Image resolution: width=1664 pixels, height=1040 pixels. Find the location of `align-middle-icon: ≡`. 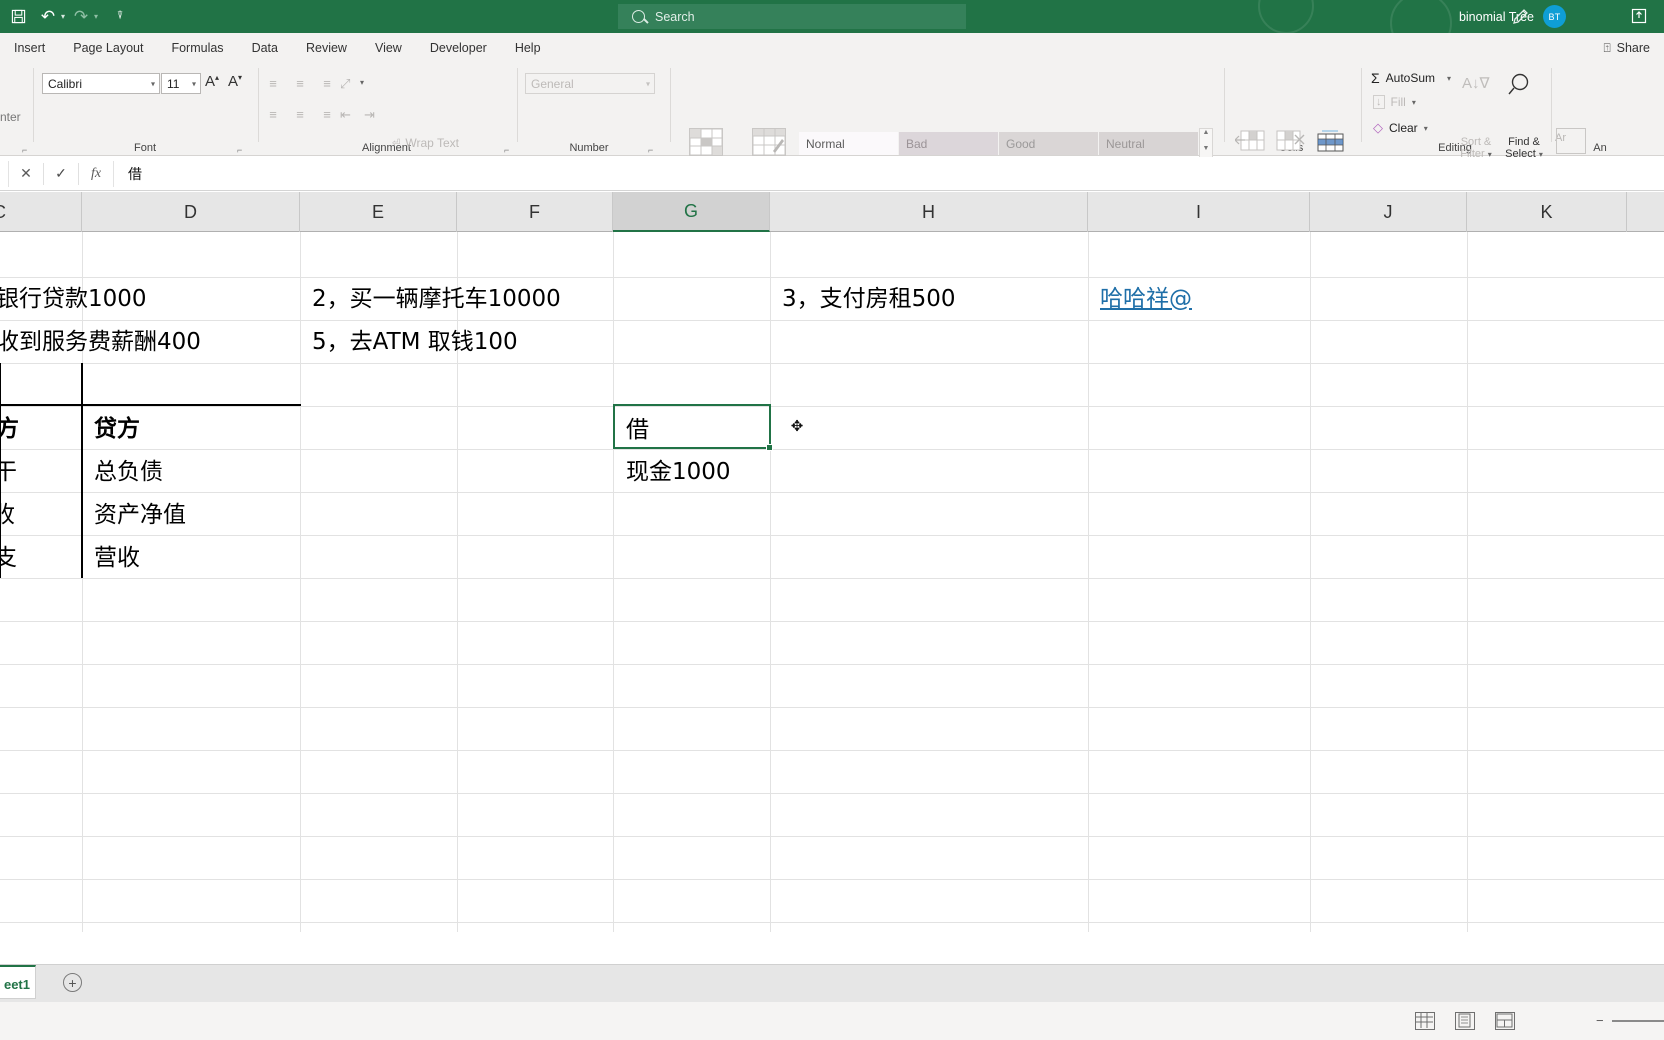

align-middle-icon: ≡ is located at coordinates (300, 83).